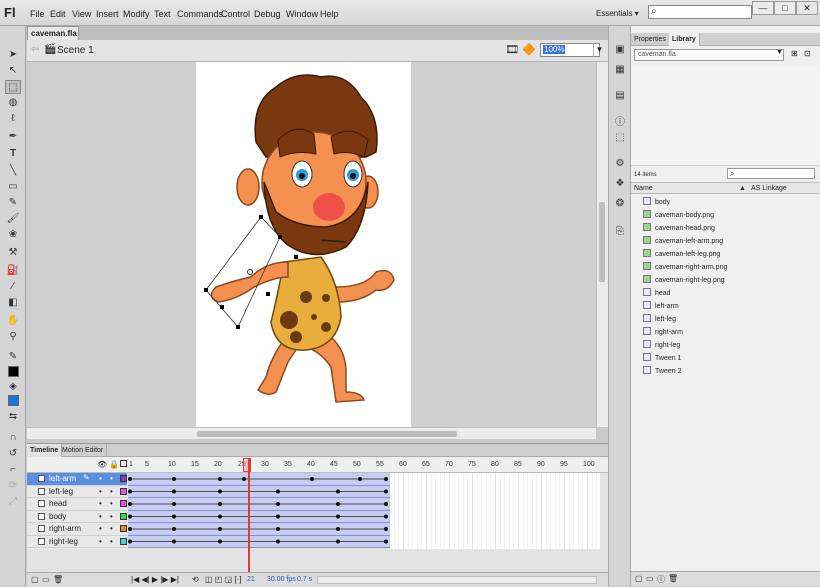 The image size is (820, 587). Describe the element at coordinates (77, 479) in the screenshot. I see `layer-row-left-arm: left-arm ✎ • •` at that location.